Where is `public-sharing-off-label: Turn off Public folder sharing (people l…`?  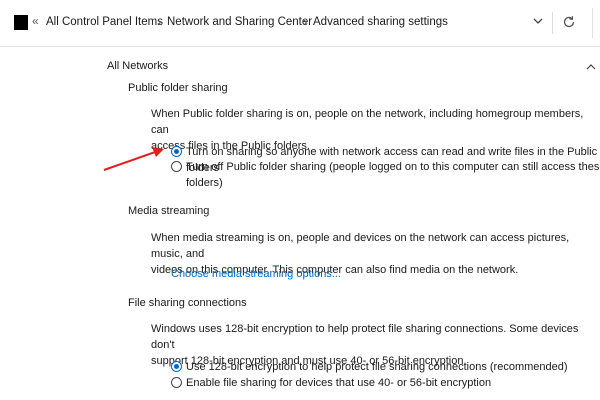
public-sharing-off-label: Turn off Public folder sharing (people l… is located at coordinates (393, 175).